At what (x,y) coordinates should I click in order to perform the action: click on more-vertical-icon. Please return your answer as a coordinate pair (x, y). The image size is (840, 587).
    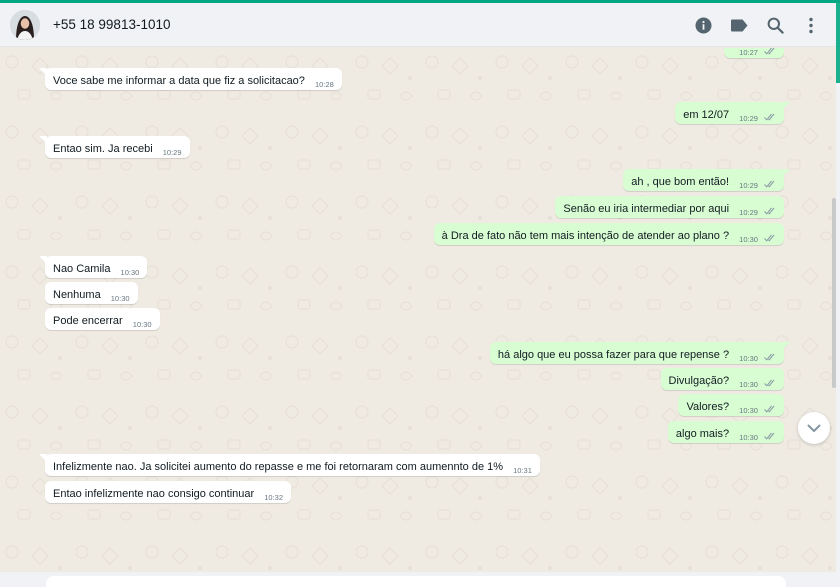
    Looking at the image, I should click on (811, 25).